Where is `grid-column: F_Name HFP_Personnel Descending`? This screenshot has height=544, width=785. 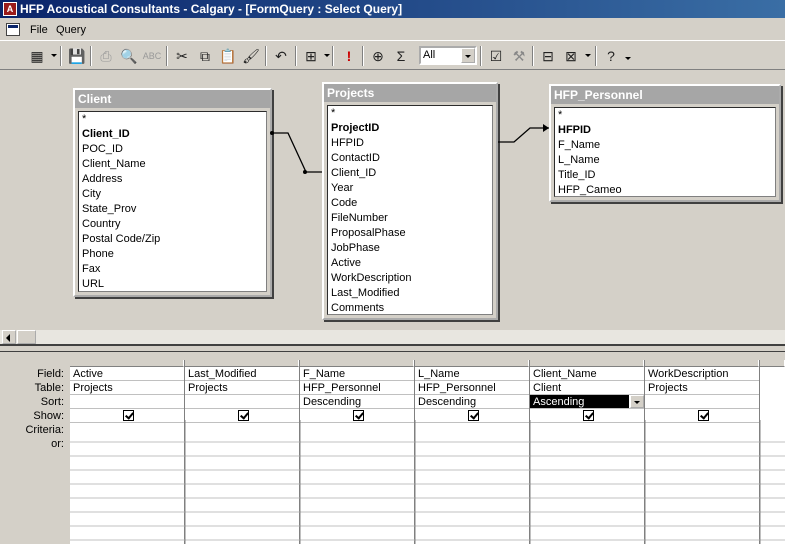 grid-column: F_Name HFP_Personnel Descending is located at coordinates (357, 452).